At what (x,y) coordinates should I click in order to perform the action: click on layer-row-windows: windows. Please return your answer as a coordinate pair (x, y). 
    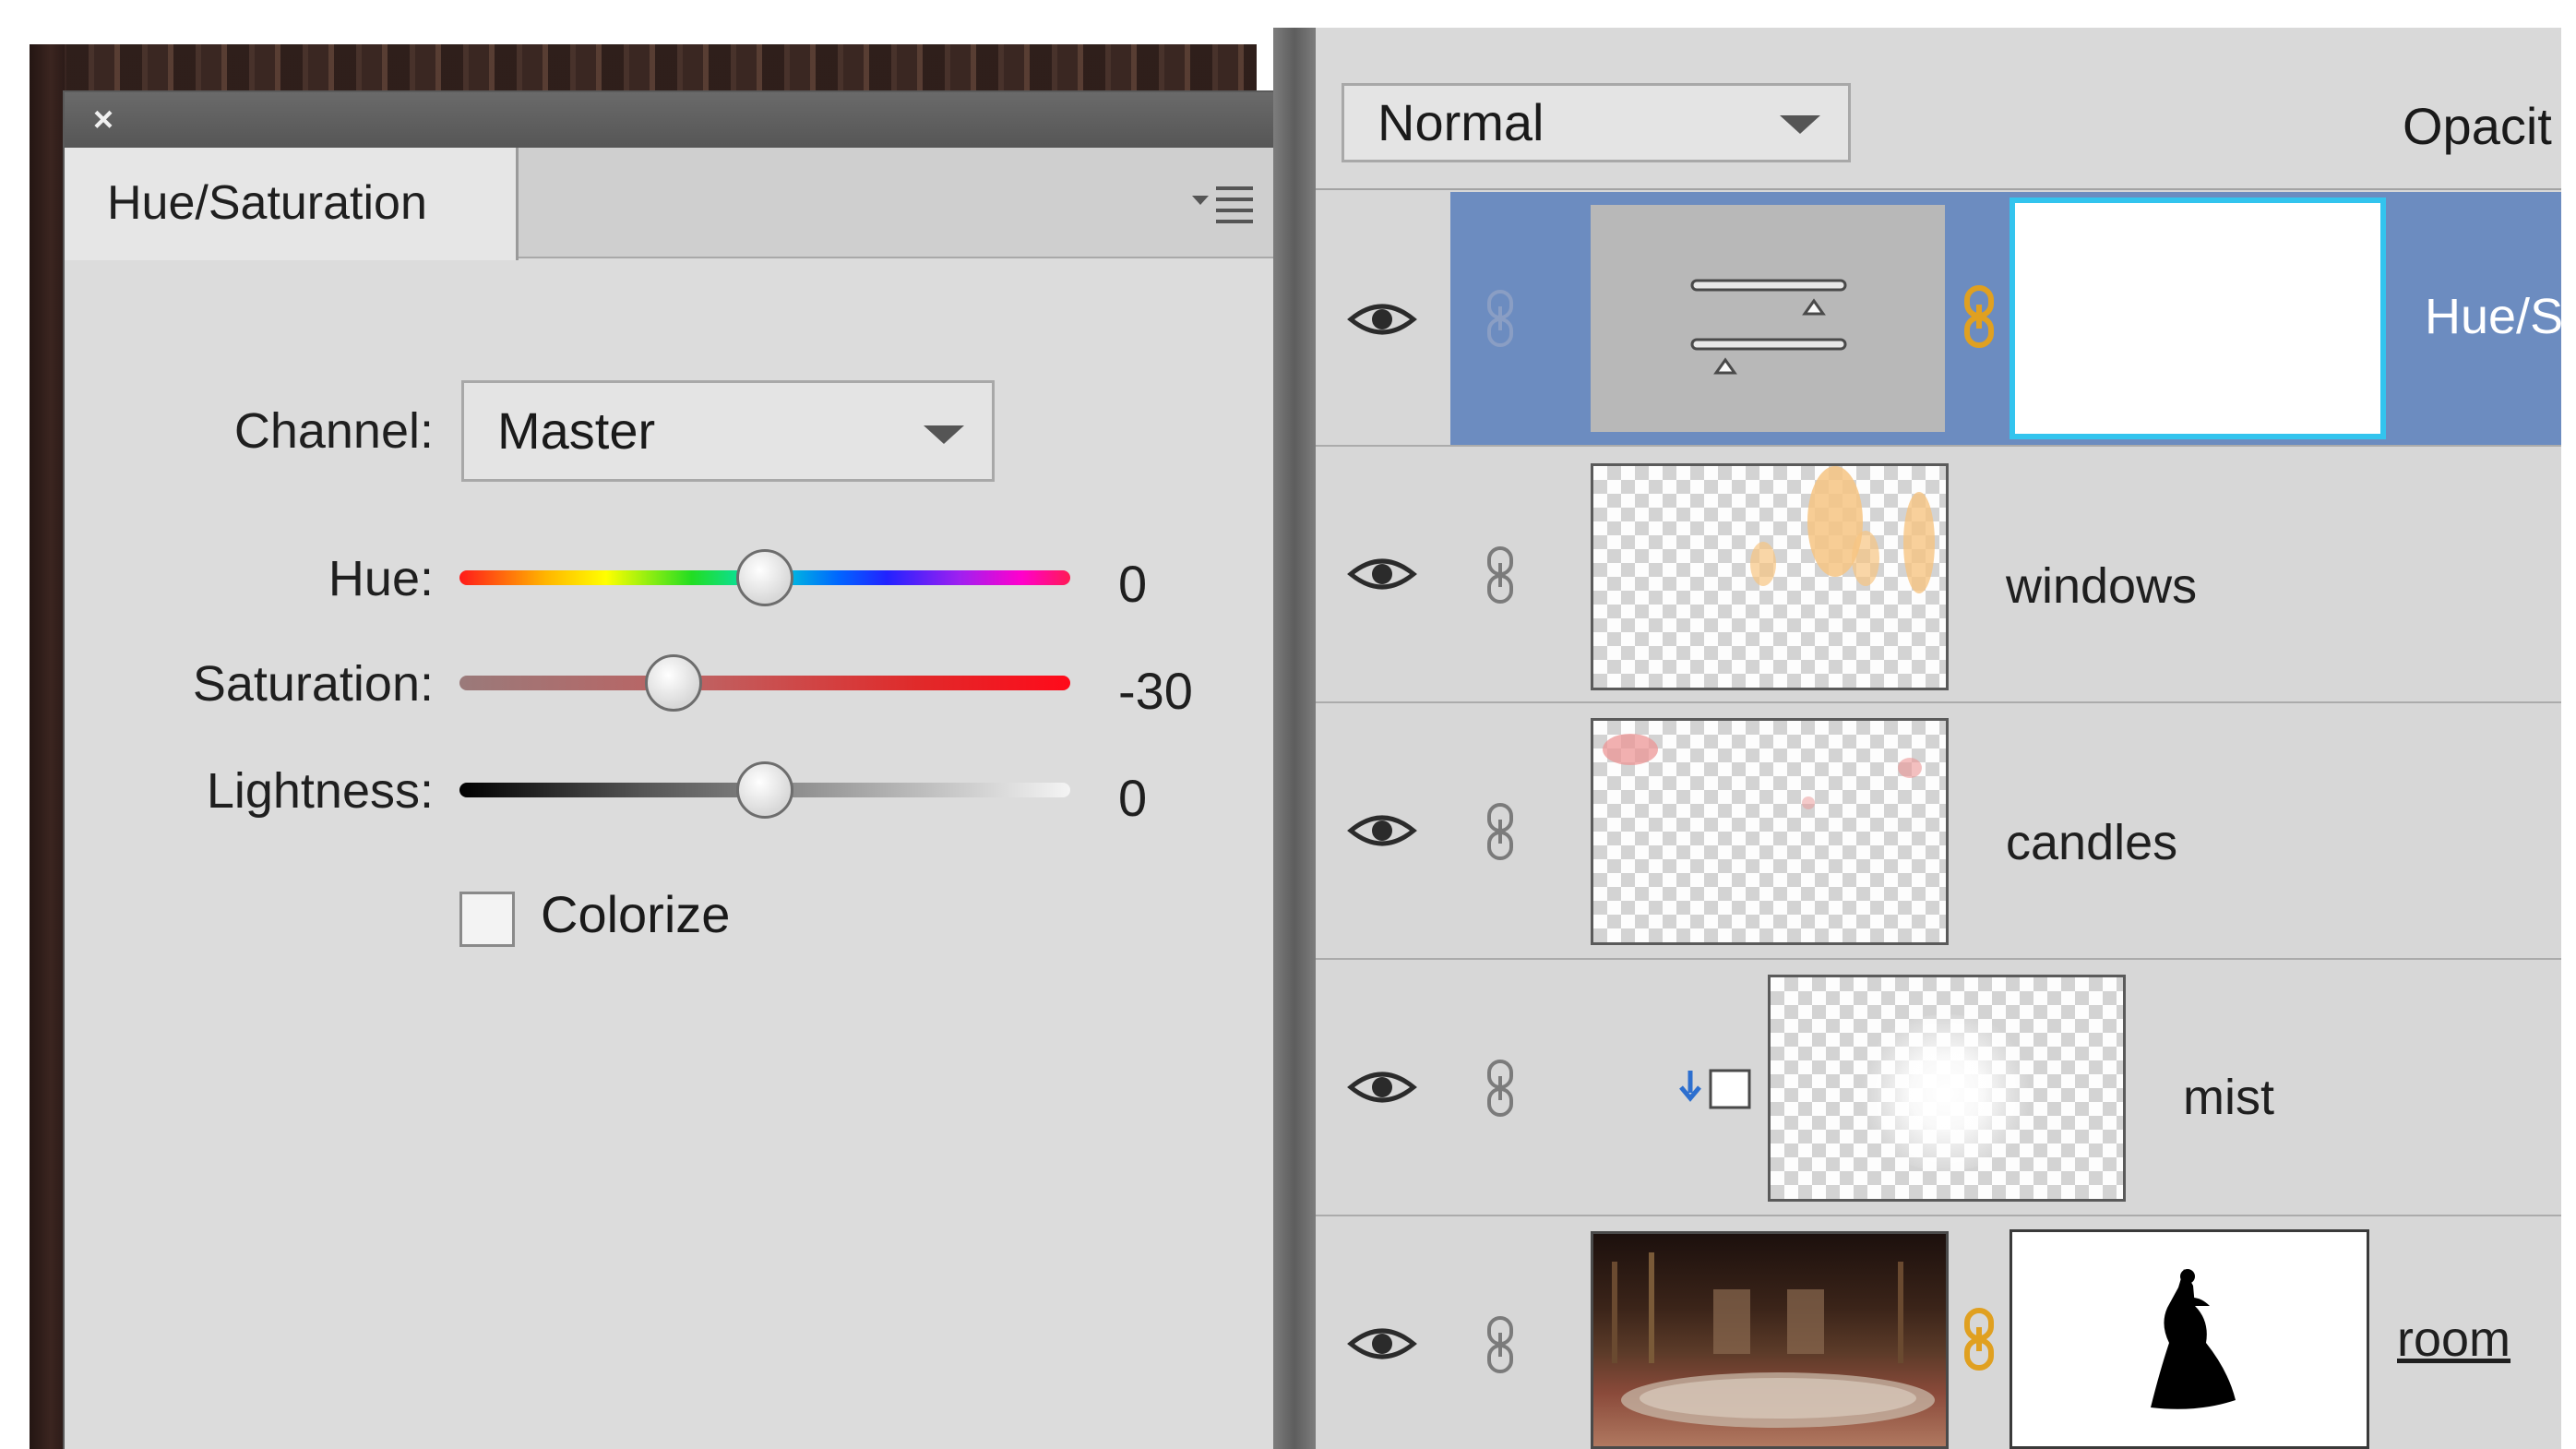
    Looking at the image, I should click on (1938, 576).